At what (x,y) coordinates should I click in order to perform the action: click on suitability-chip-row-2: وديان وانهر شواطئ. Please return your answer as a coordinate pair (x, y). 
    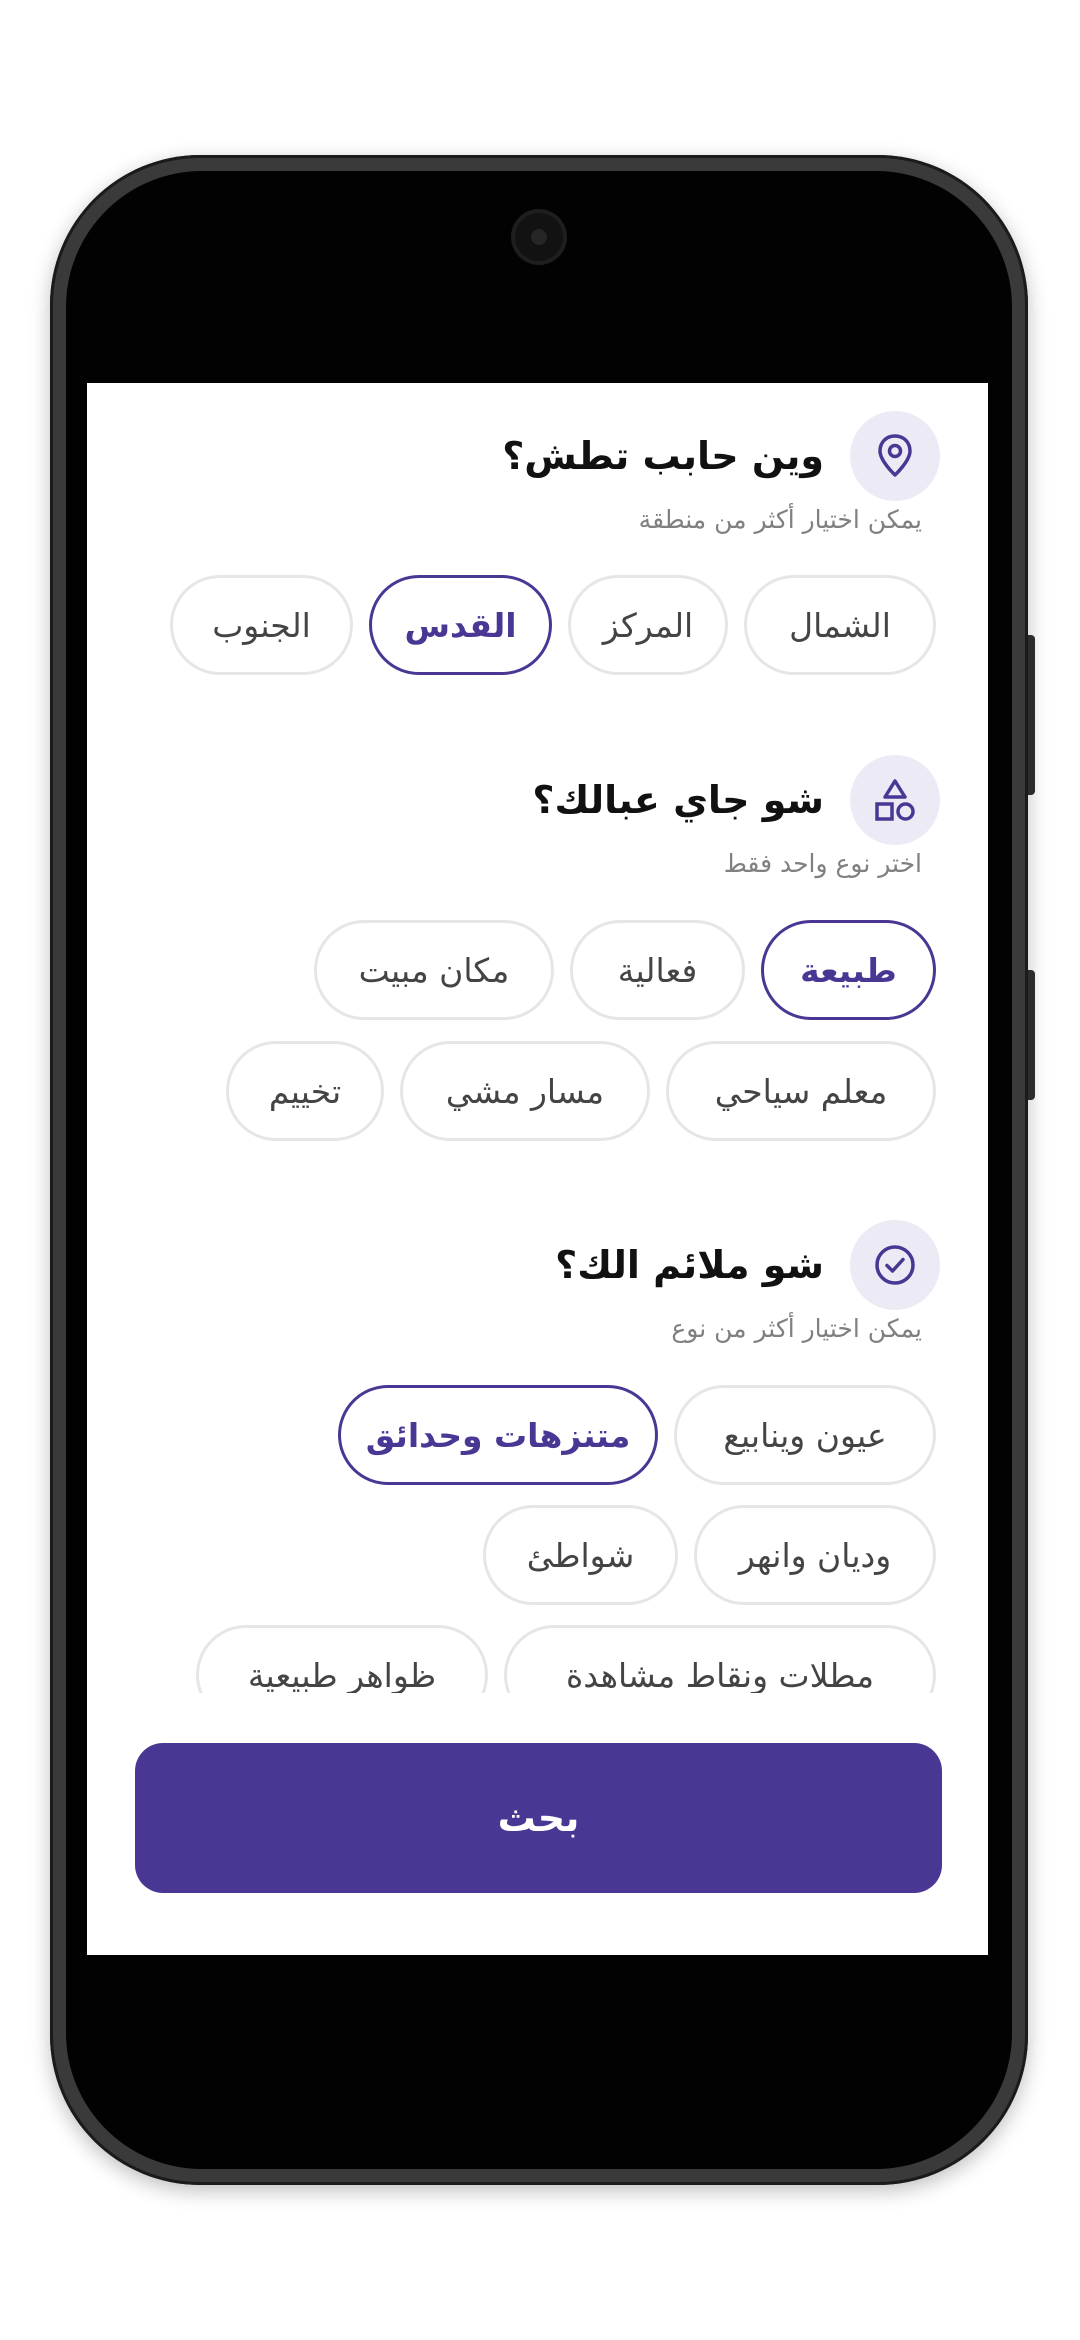
    Looking at the image, I should click on (701, 1555).